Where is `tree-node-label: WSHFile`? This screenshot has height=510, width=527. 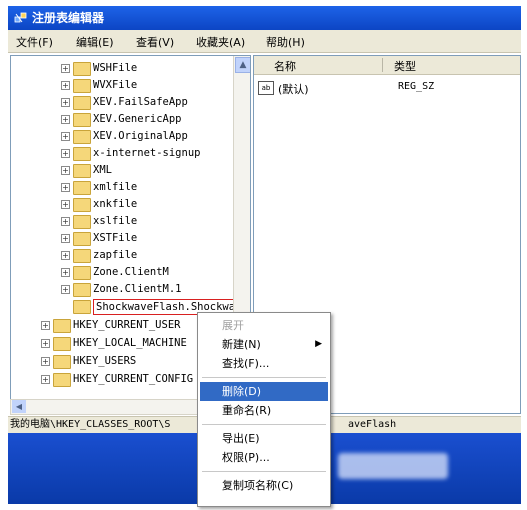
tree-node-label: WSHFile is located at coordinates (115, 68).